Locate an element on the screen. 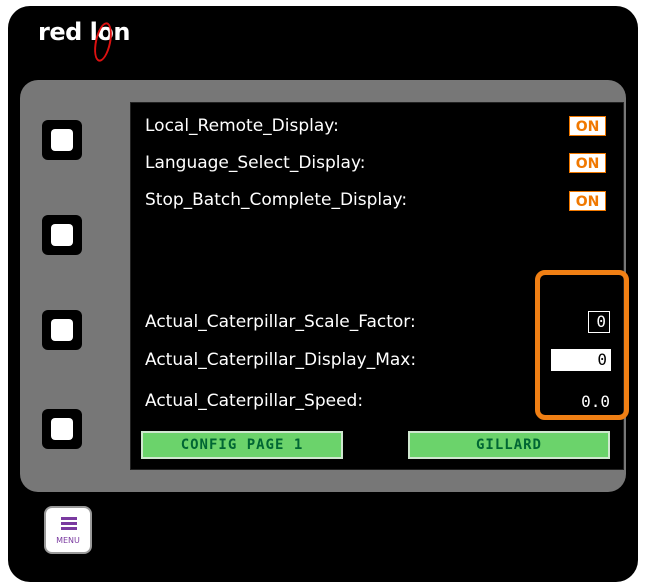 This screenshot has width=646, height=587. menu-icon is located at coordinates (69, 523).